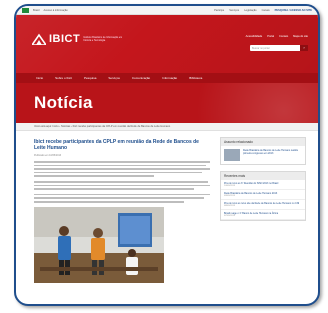  I want to click on meeting-photo-image, so click(99, 244).